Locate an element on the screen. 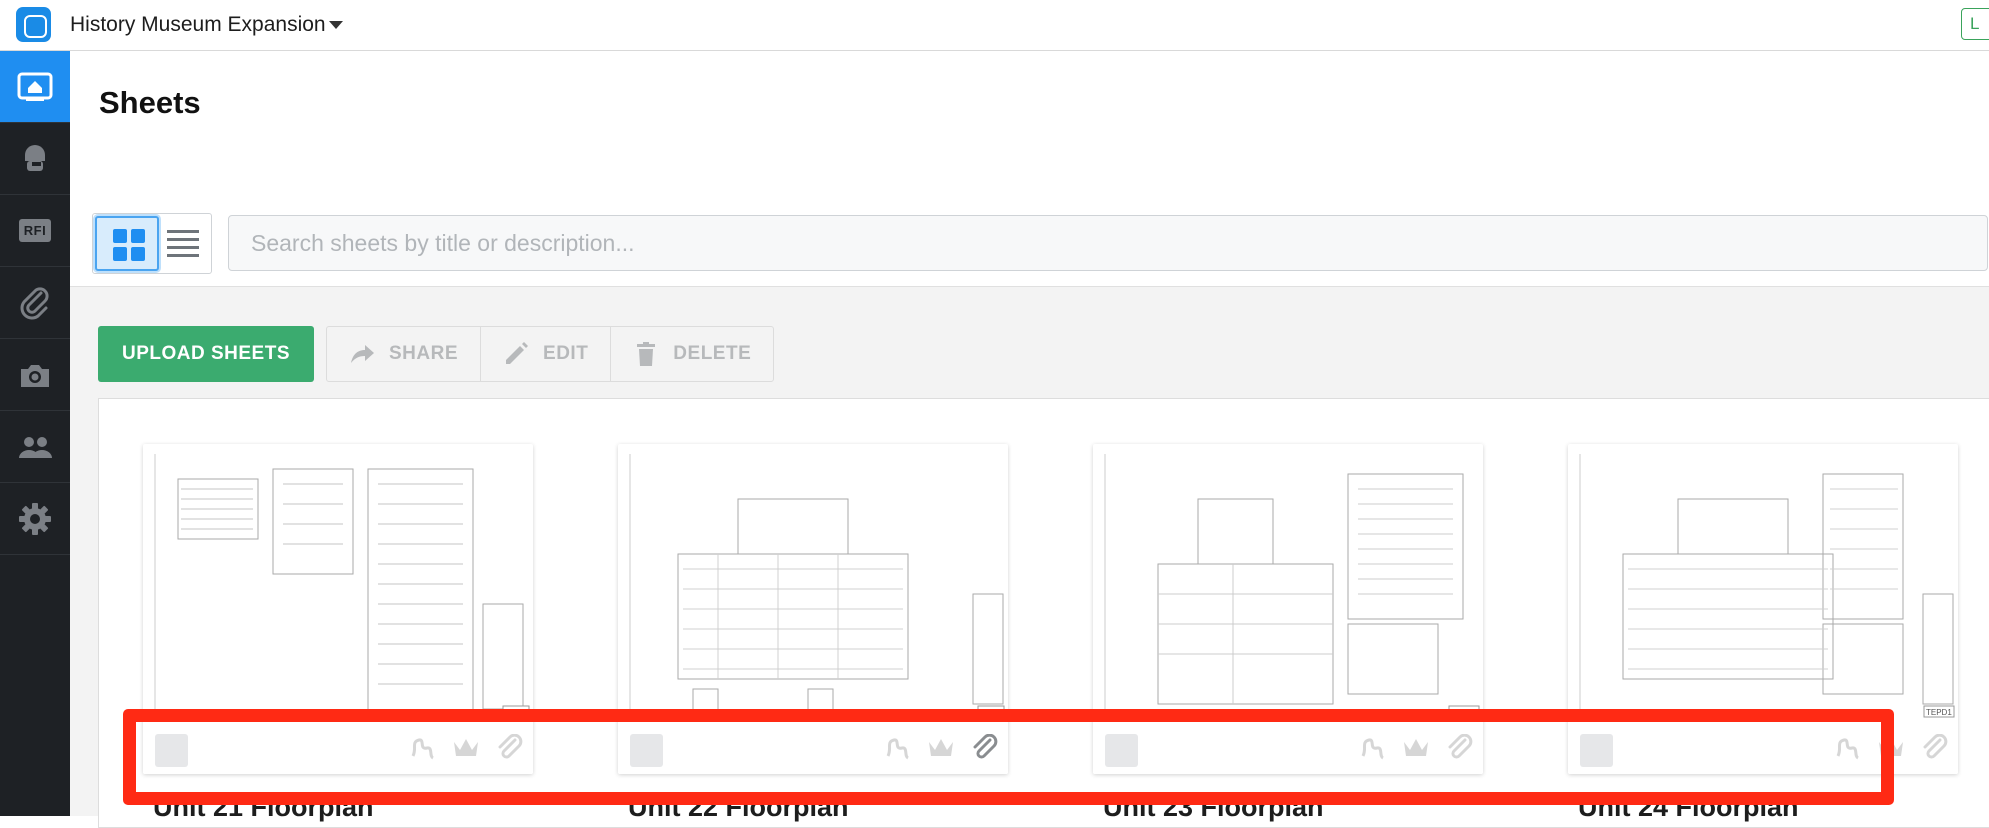  sidebar-item-attachments is located at coordinates (35, 303).